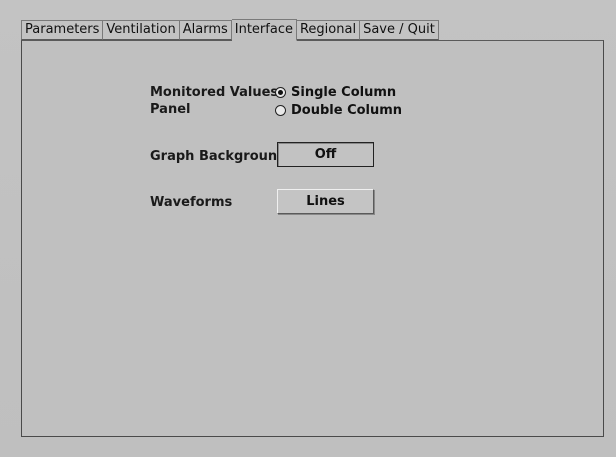 This screenshot has width=616, height=457. I want to click on graph-background-label: Graph Background, so click(218, 156).